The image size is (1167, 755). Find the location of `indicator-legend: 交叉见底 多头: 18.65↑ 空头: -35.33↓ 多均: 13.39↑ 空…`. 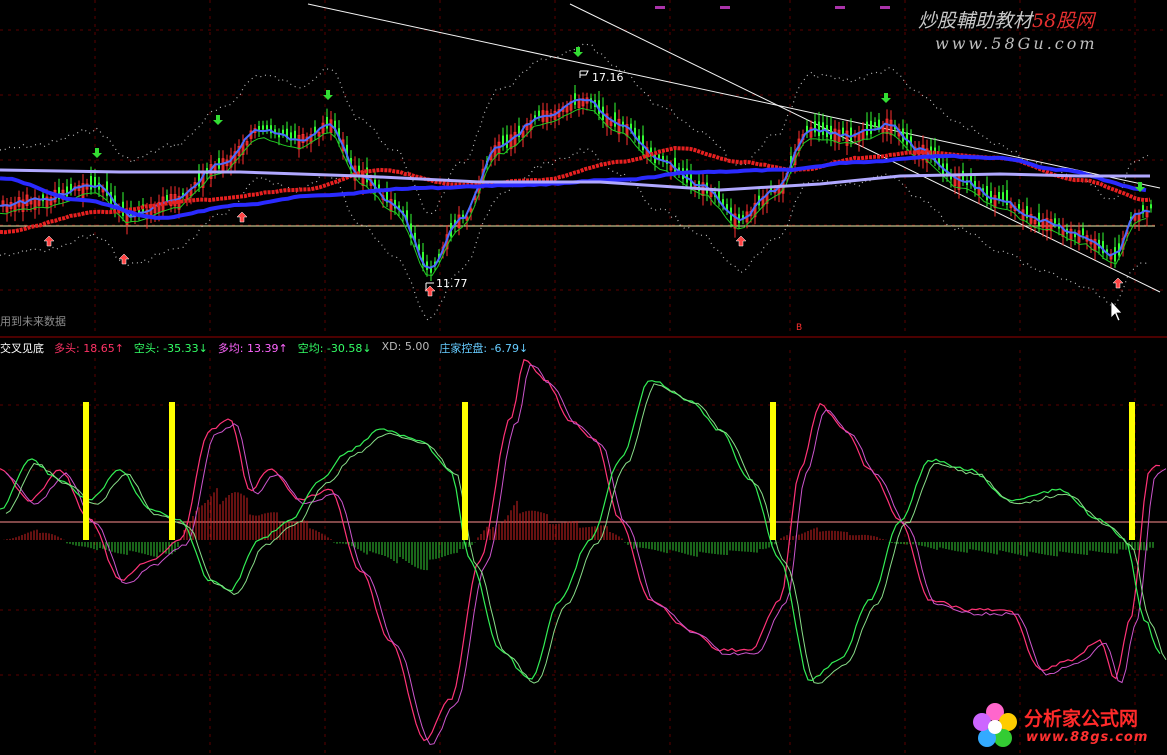

indicator-legend: 交叉见底 多头: 18.65↑ 空头: -35.33↓ 多均: 13.39↑ 空… is located at coordinates (264, 348).